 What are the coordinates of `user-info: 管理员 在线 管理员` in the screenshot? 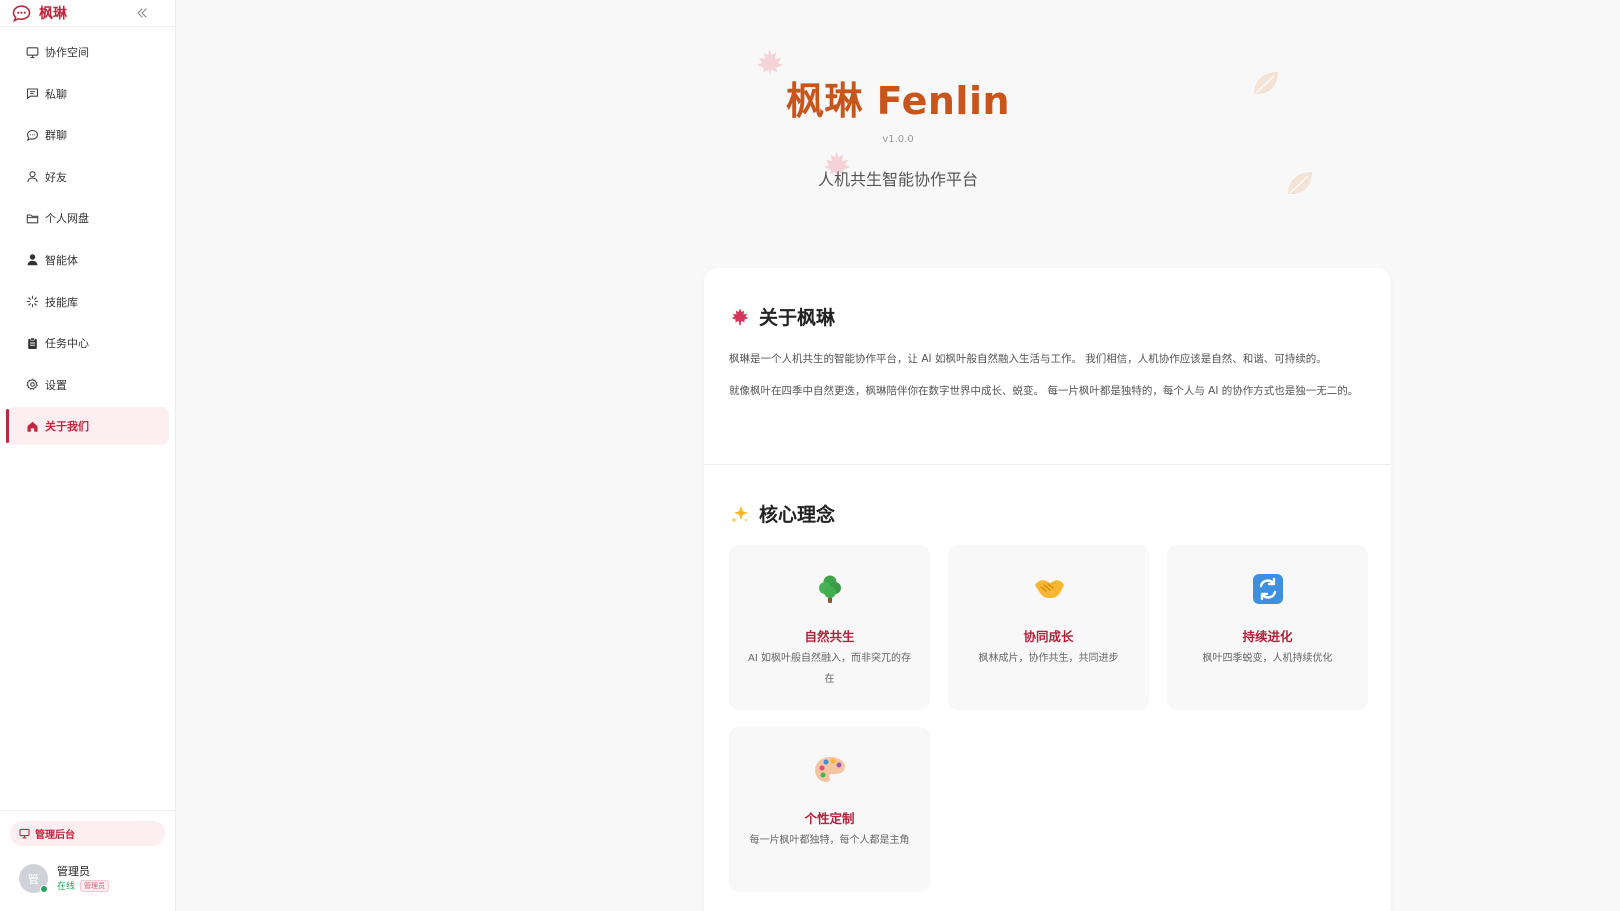 It's located at (83, 878).